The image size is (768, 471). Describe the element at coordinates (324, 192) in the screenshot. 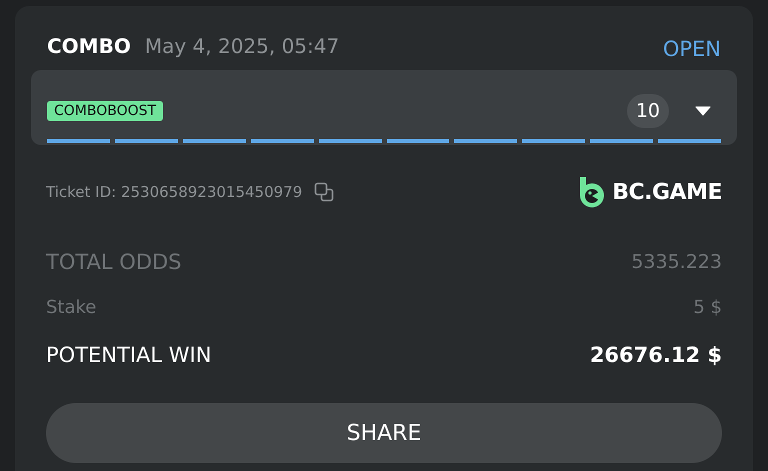

I see `copy-icon` at that location.